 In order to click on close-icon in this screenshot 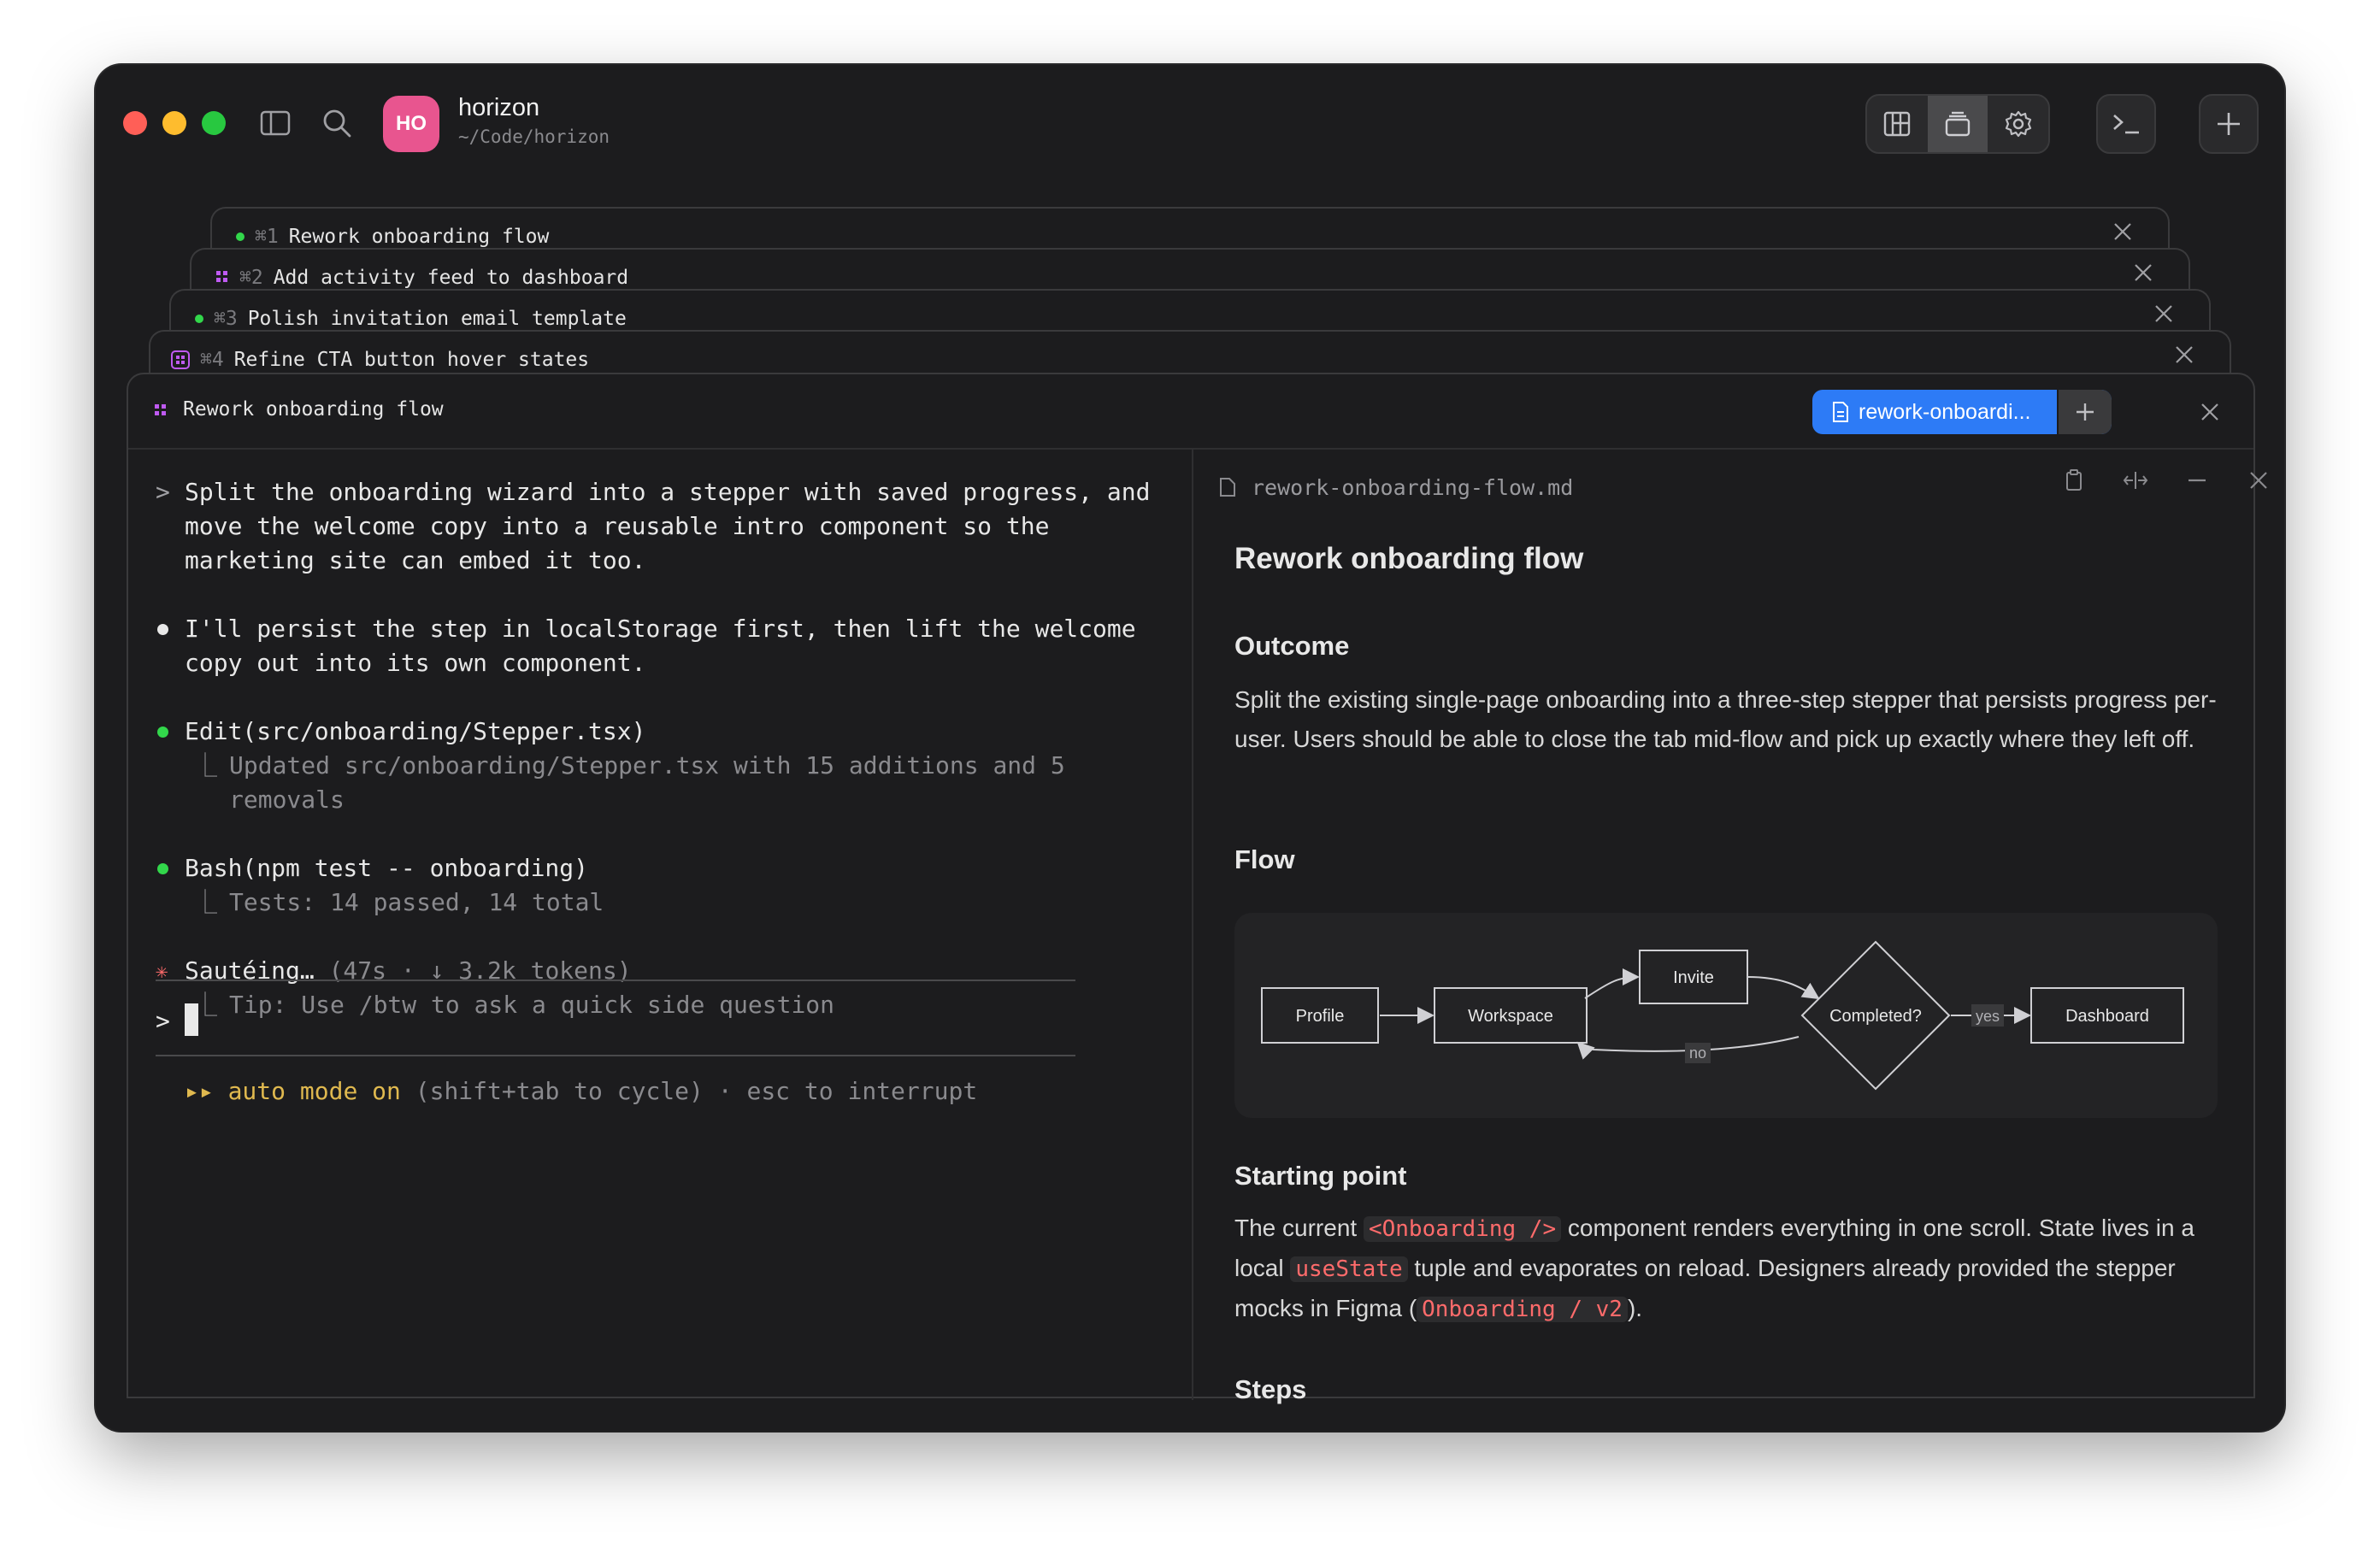, I will do `click(2259, 480)`.